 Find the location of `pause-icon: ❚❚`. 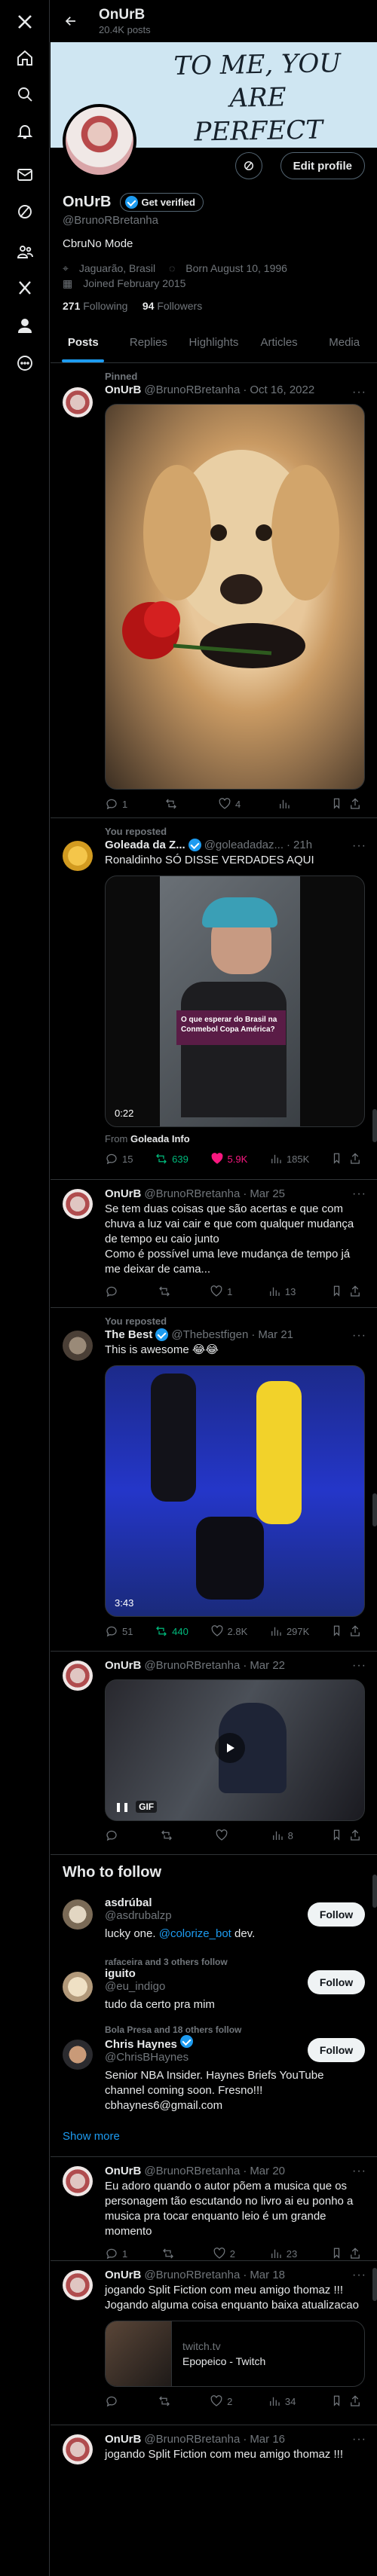

pause-icon: ❚❚ is located at coordinates (122, 1806).